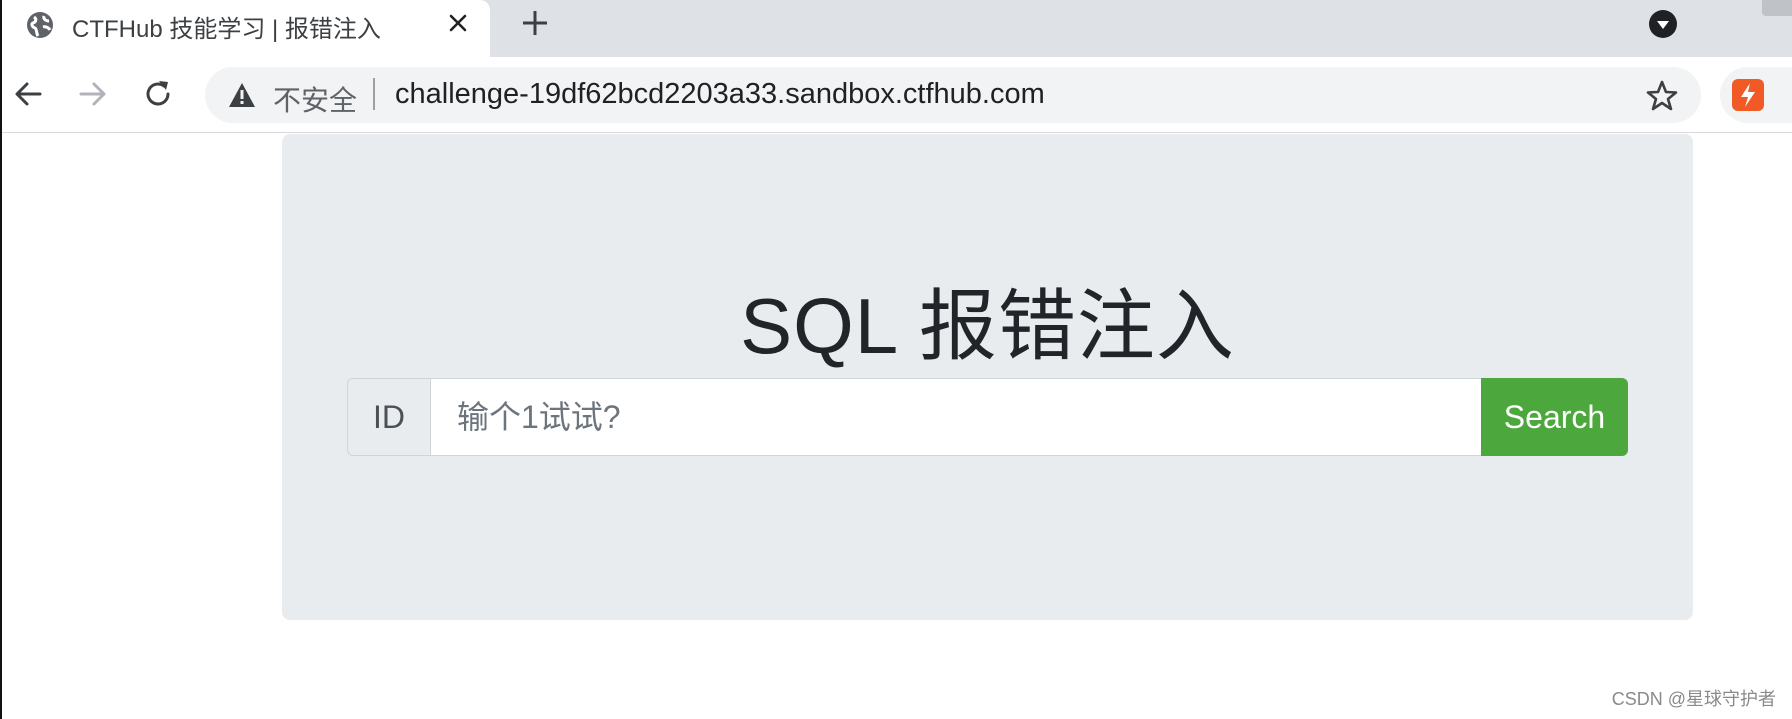 Image resolution: width=1792 pixels, height=719 pixels. Describe the element at coordinates (1693, 699) in the screenshot. I see `watermark-text: CSDN @星球守护者` at that location.